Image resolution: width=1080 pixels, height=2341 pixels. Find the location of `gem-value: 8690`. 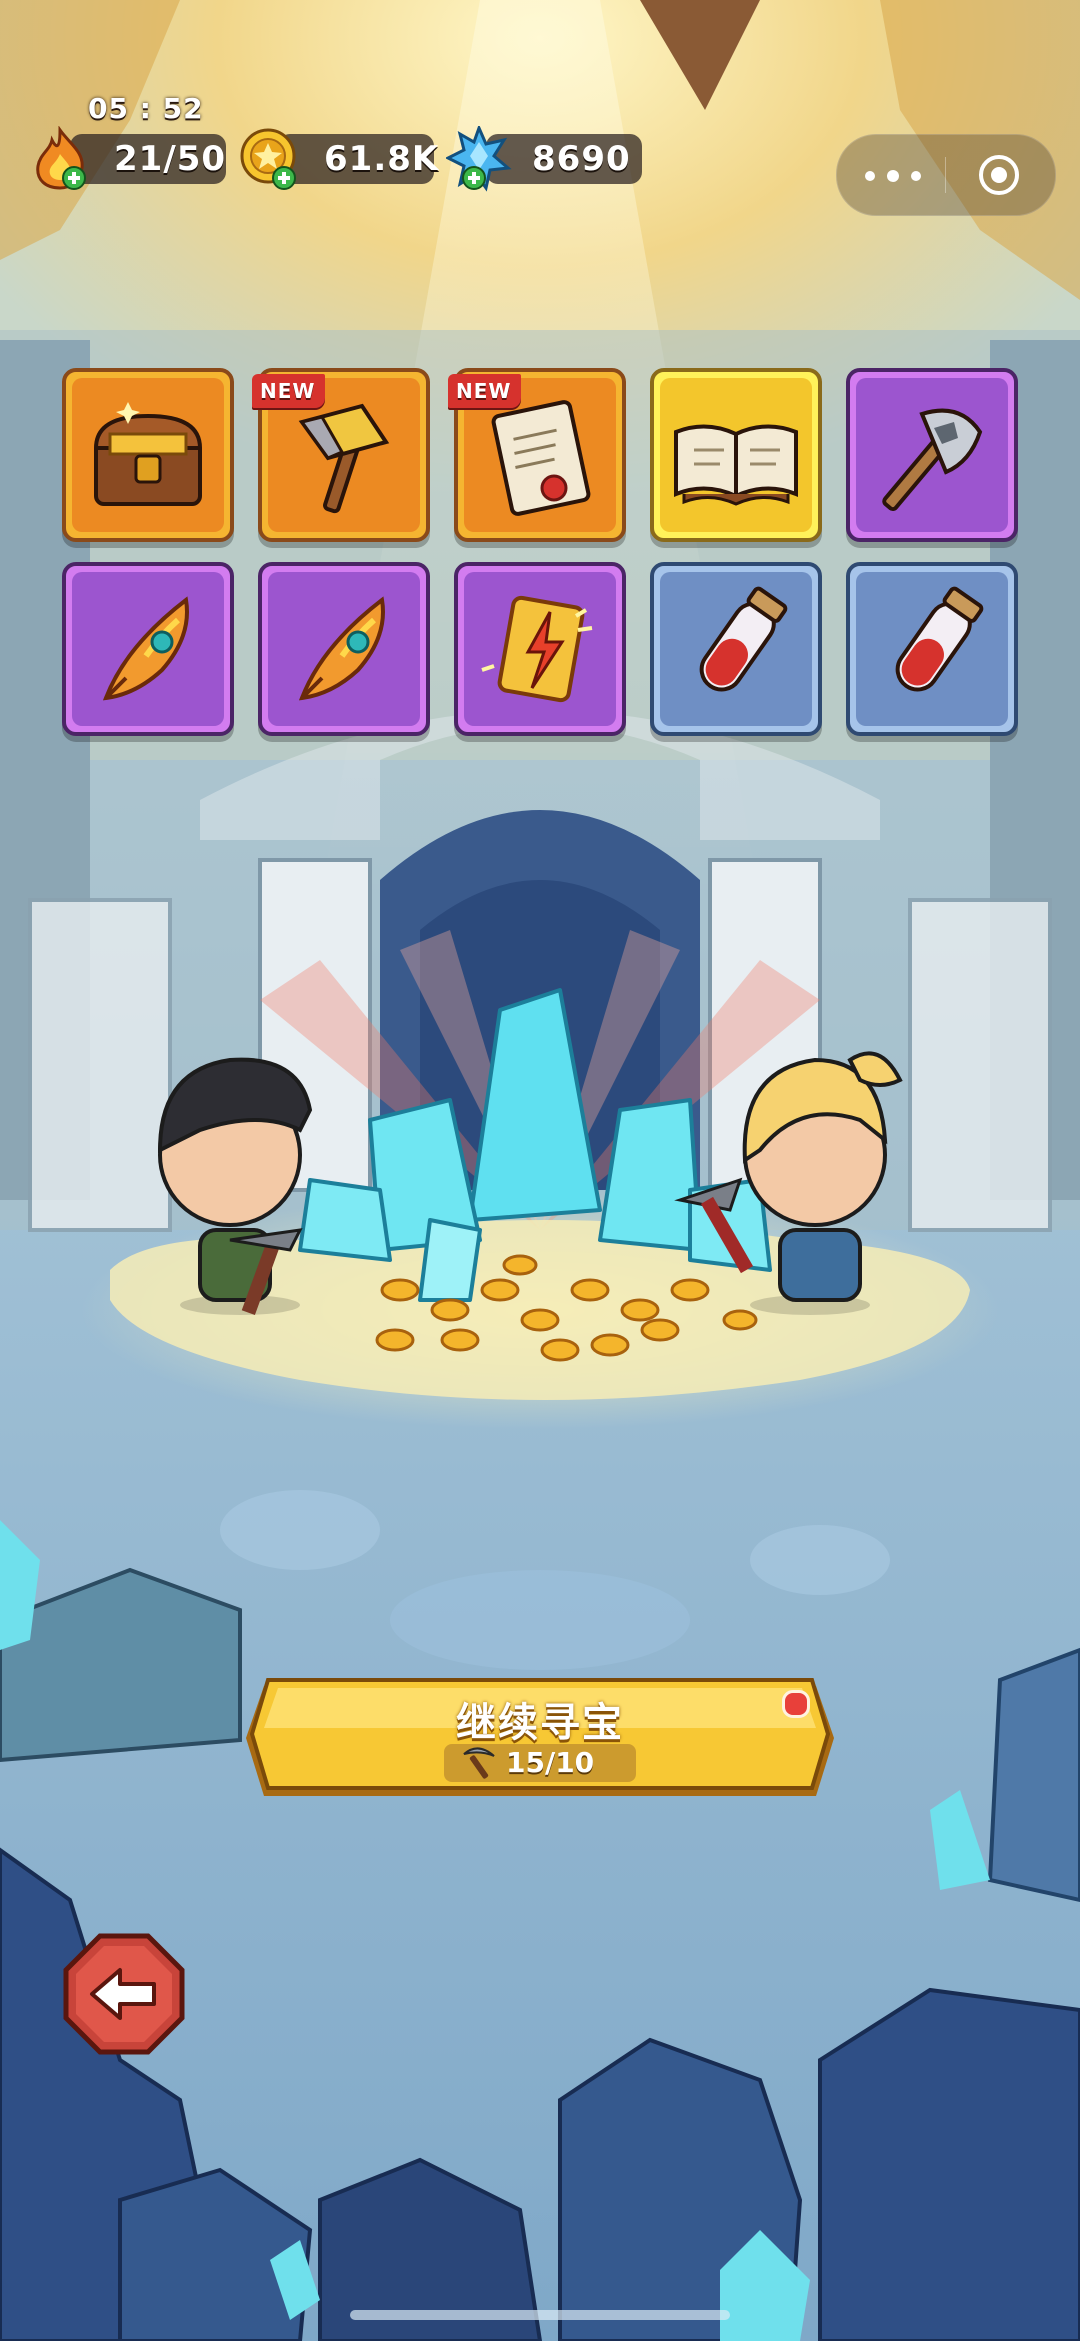

gem-value: 8690 is located at coordinates (581, 159).